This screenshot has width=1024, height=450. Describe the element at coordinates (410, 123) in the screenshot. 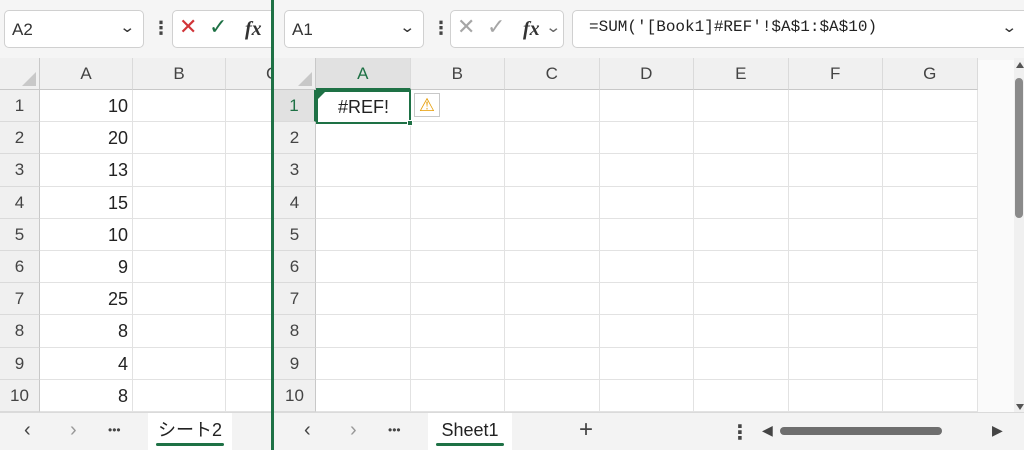

I see `fill-handle` at that location.